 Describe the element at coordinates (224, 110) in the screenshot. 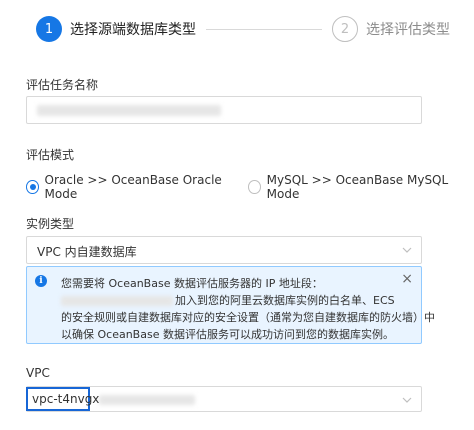

I see `task-name-input` at that location.